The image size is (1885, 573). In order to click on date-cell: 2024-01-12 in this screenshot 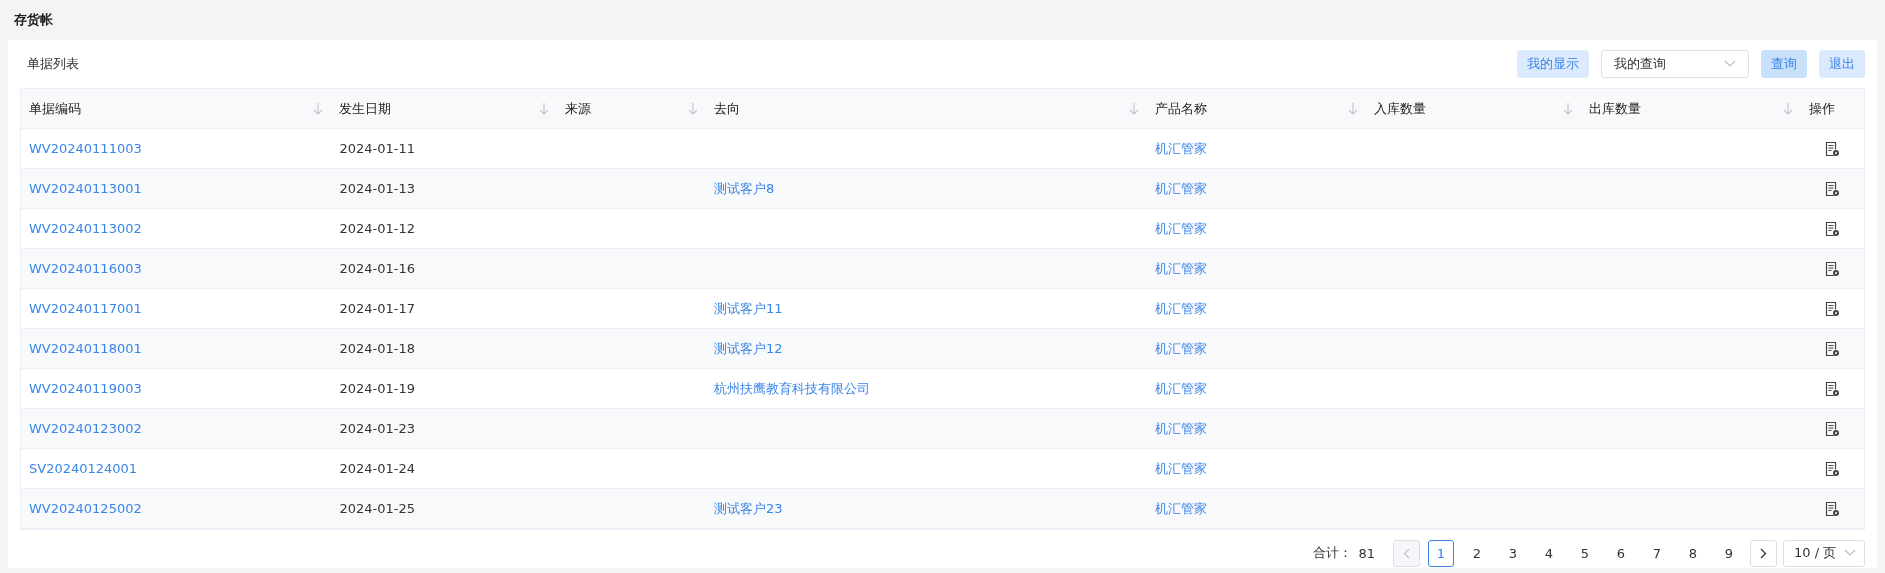, I will do `click(377, 228)`.